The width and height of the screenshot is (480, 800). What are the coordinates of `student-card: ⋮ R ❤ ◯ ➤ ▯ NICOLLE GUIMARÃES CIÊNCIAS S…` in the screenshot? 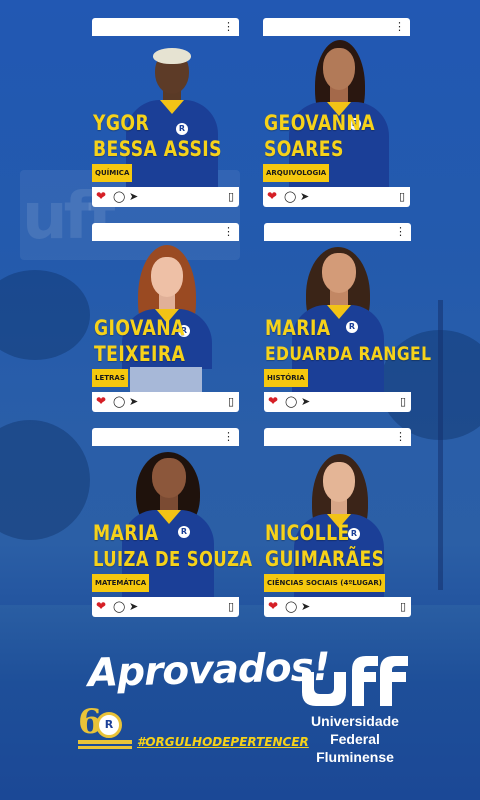 It's located at (337, 522).